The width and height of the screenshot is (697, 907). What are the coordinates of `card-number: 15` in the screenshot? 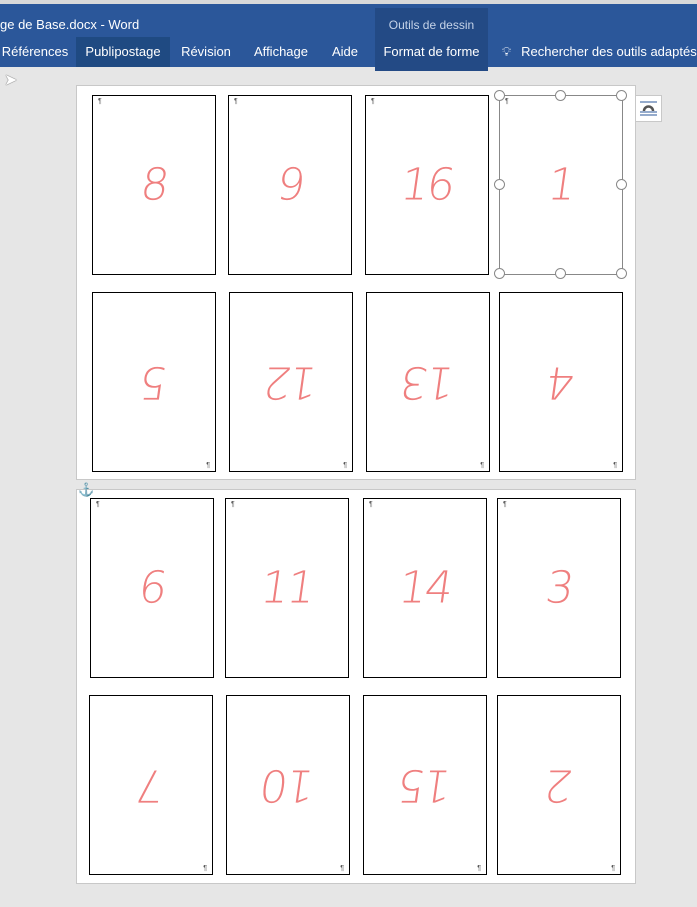 It's located at (425, 785).